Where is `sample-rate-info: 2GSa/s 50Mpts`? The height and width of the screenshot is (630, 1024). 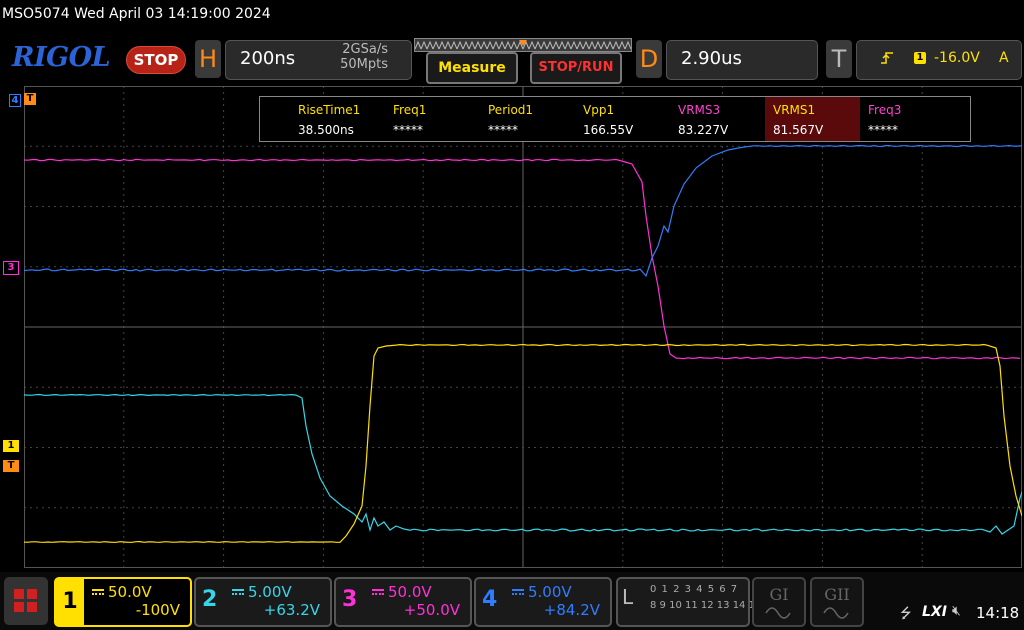
sample-rate-info: 2GSa/s 50Mpts is located at coordinates (359, 57).